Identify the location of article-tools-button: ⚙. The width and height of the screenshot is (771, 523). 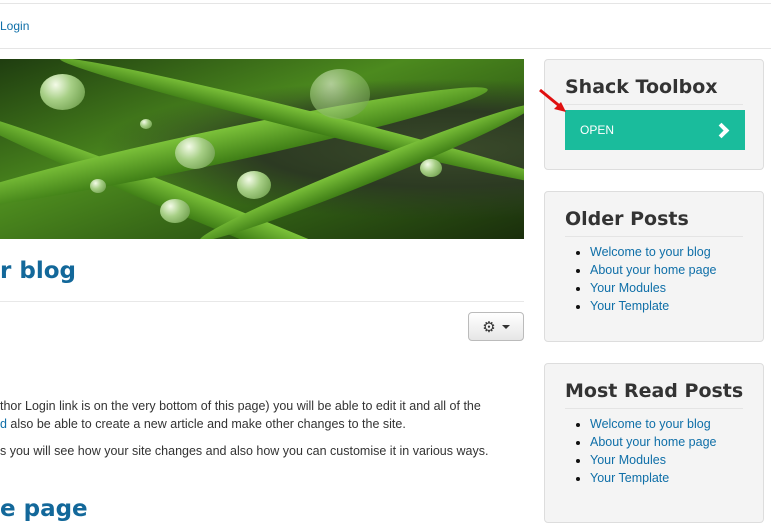
(496, 326).